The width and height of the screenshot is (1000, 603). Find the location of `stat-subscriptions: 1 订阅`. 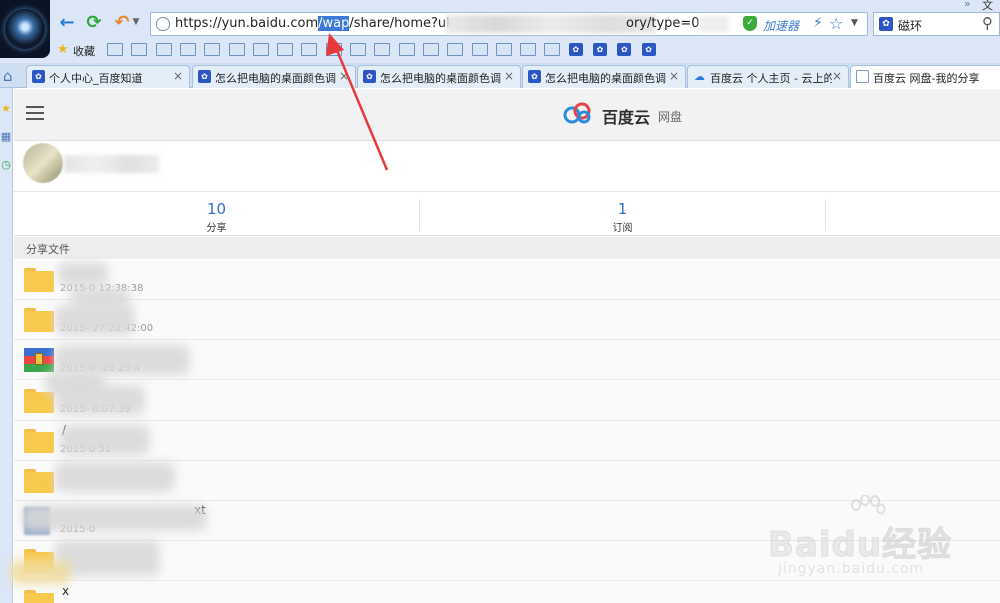

stat-subscriptions: 1 订阅 is located at coordinates (622, 214).